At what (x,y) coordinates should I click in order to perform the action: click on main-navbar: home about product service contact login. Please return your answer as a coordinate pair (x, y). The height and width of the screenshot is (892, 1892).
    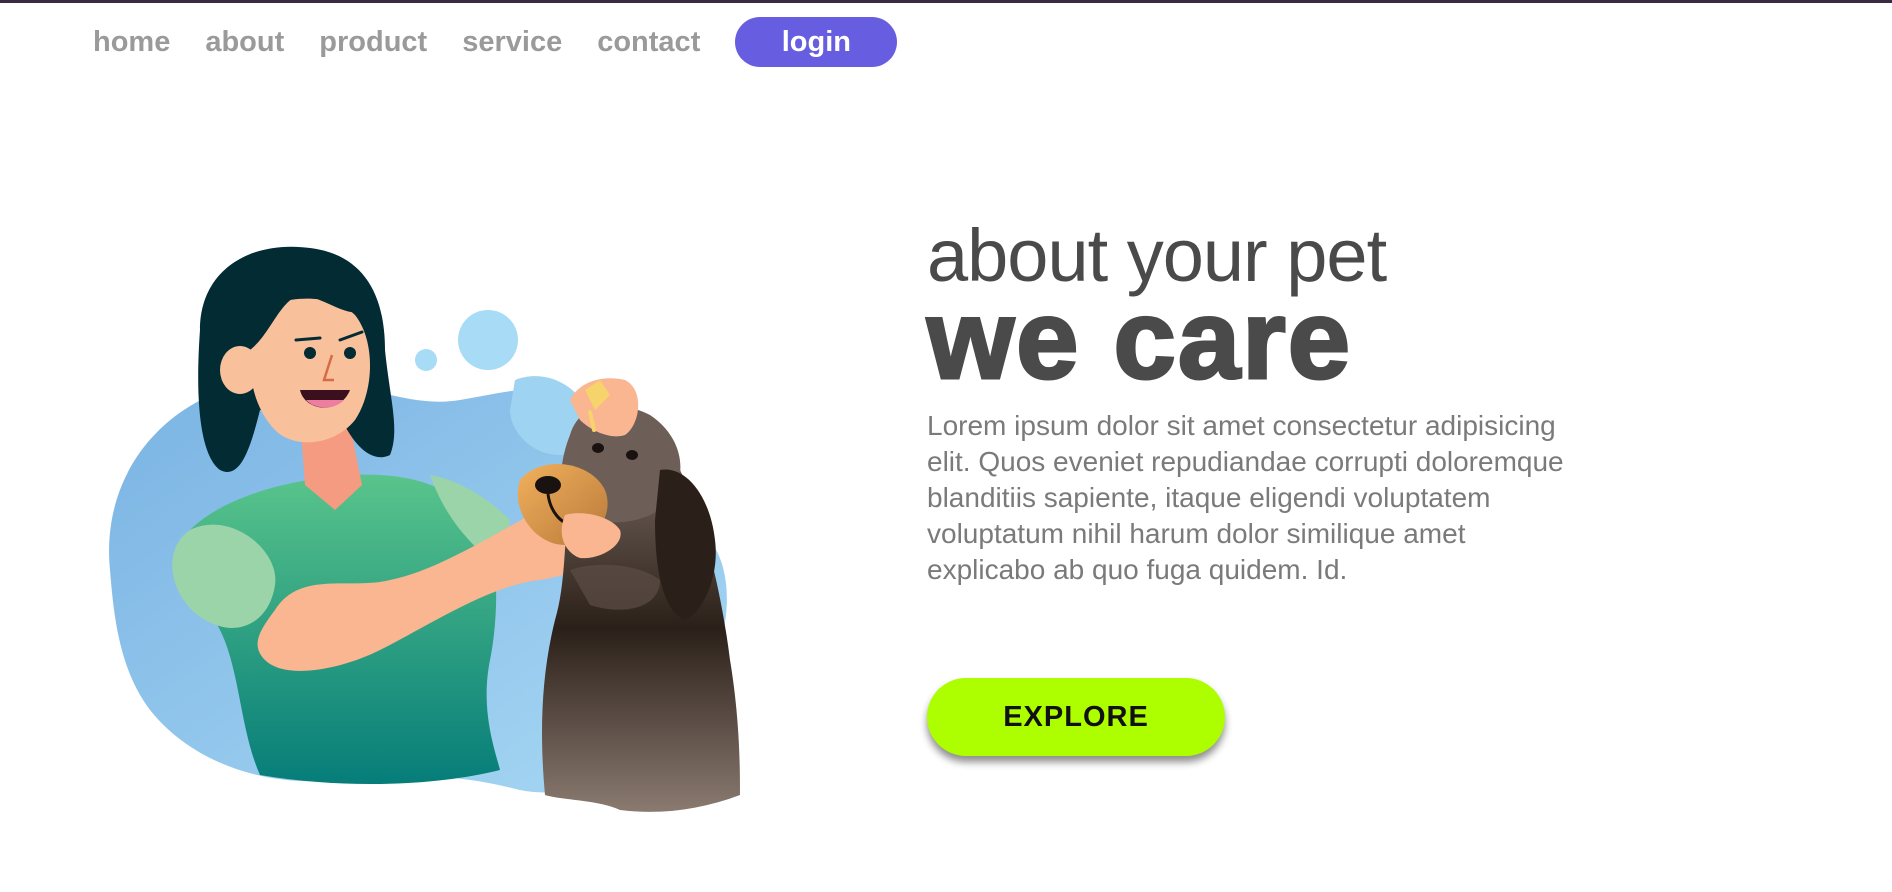
    Looking at the image, I should click on (495, 42).